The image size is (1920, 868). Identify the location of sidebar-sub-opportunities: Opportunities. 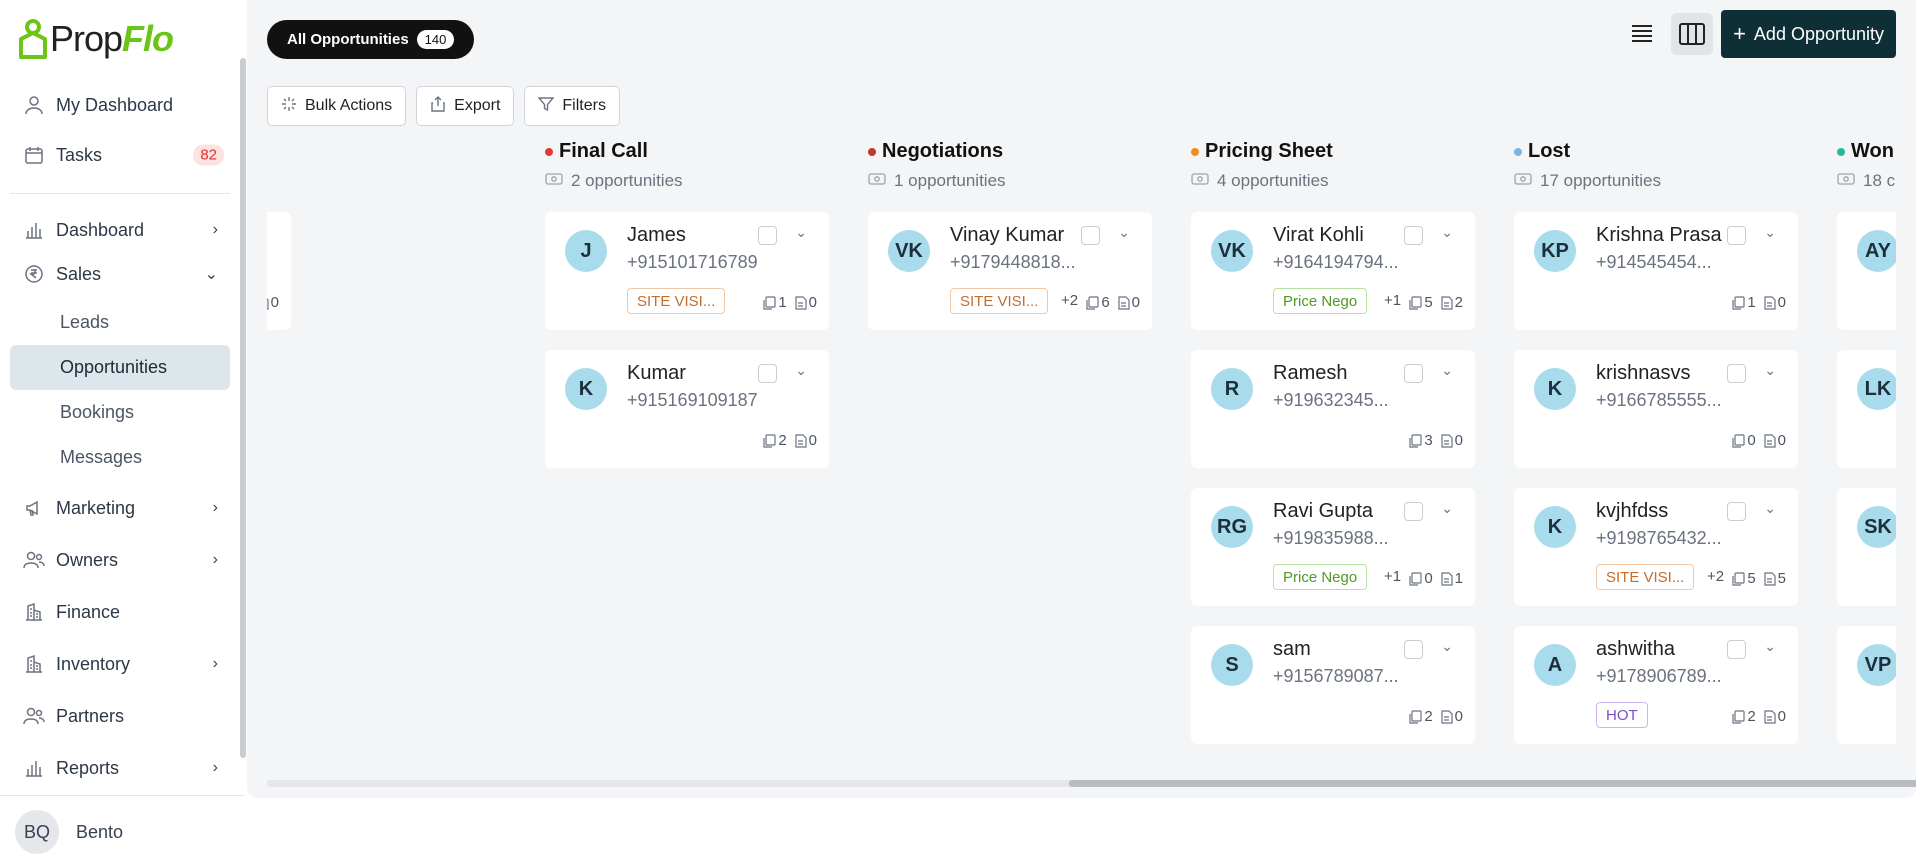
(120, 367).